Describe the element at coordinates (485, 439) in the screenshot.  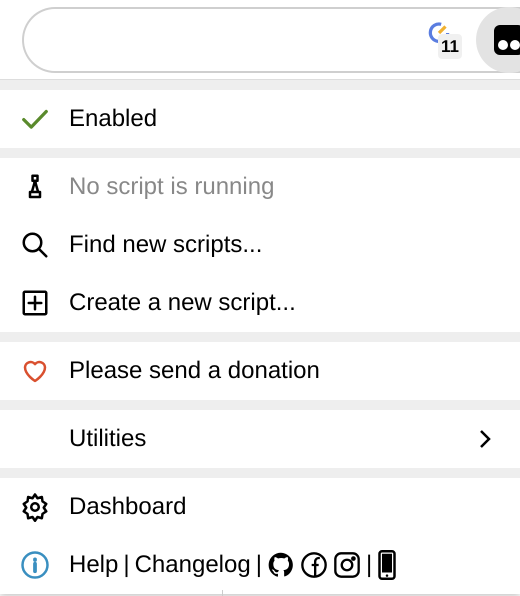
I see `chevron-right-icon` at that location.